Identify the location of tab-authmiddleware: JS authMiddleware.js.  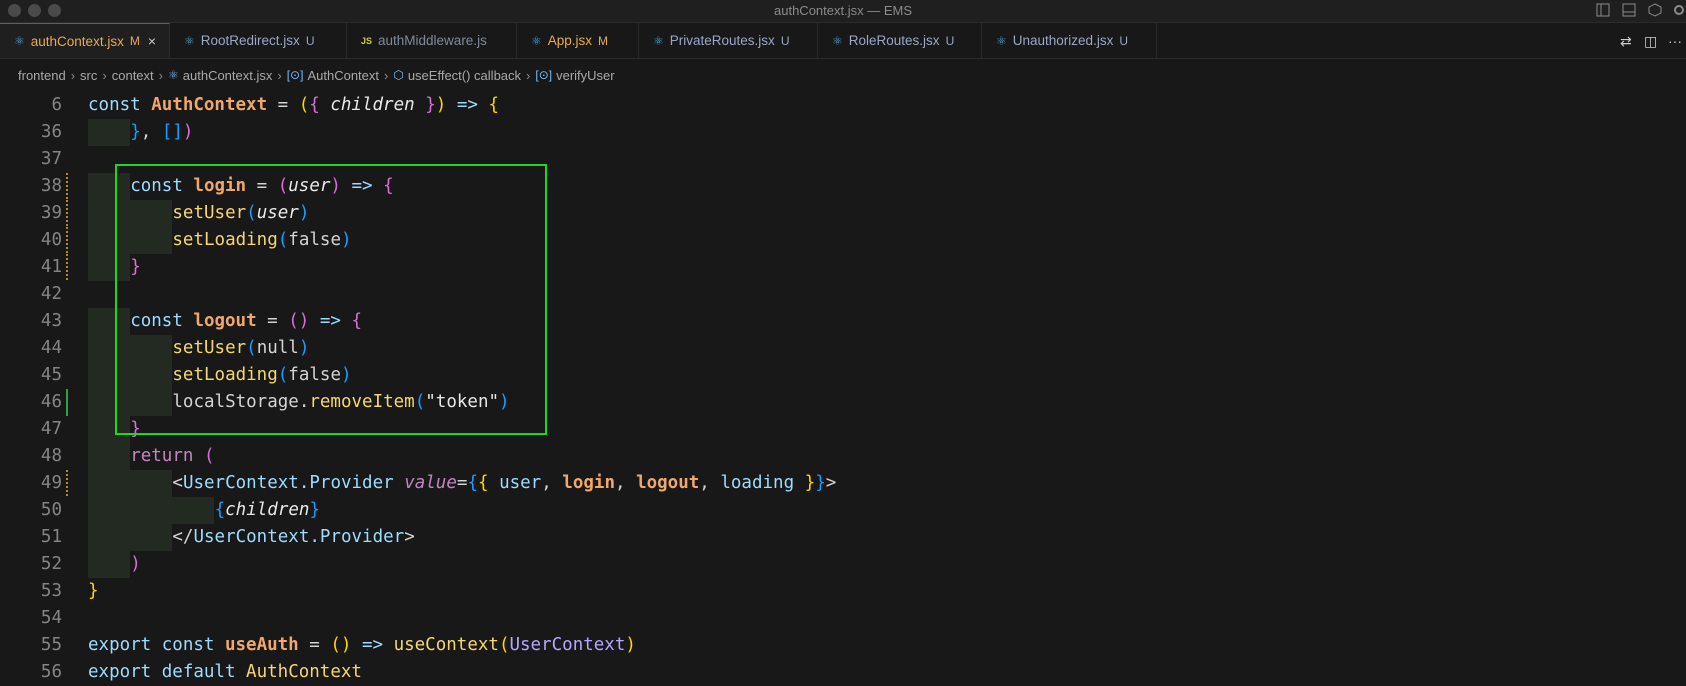
(432, 40).